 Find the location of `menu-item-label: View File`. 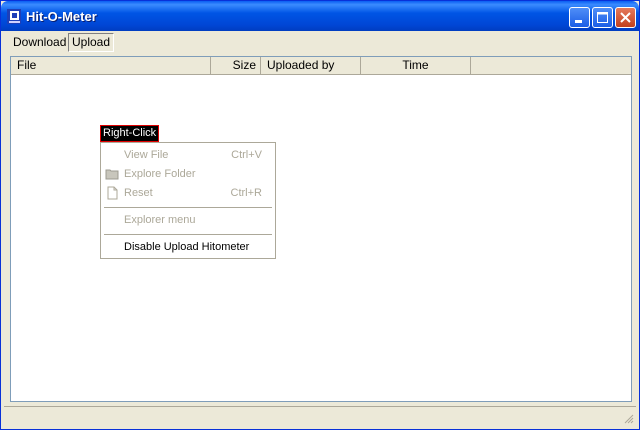

menu-item-label: View File is located at coordinates (146, 155).